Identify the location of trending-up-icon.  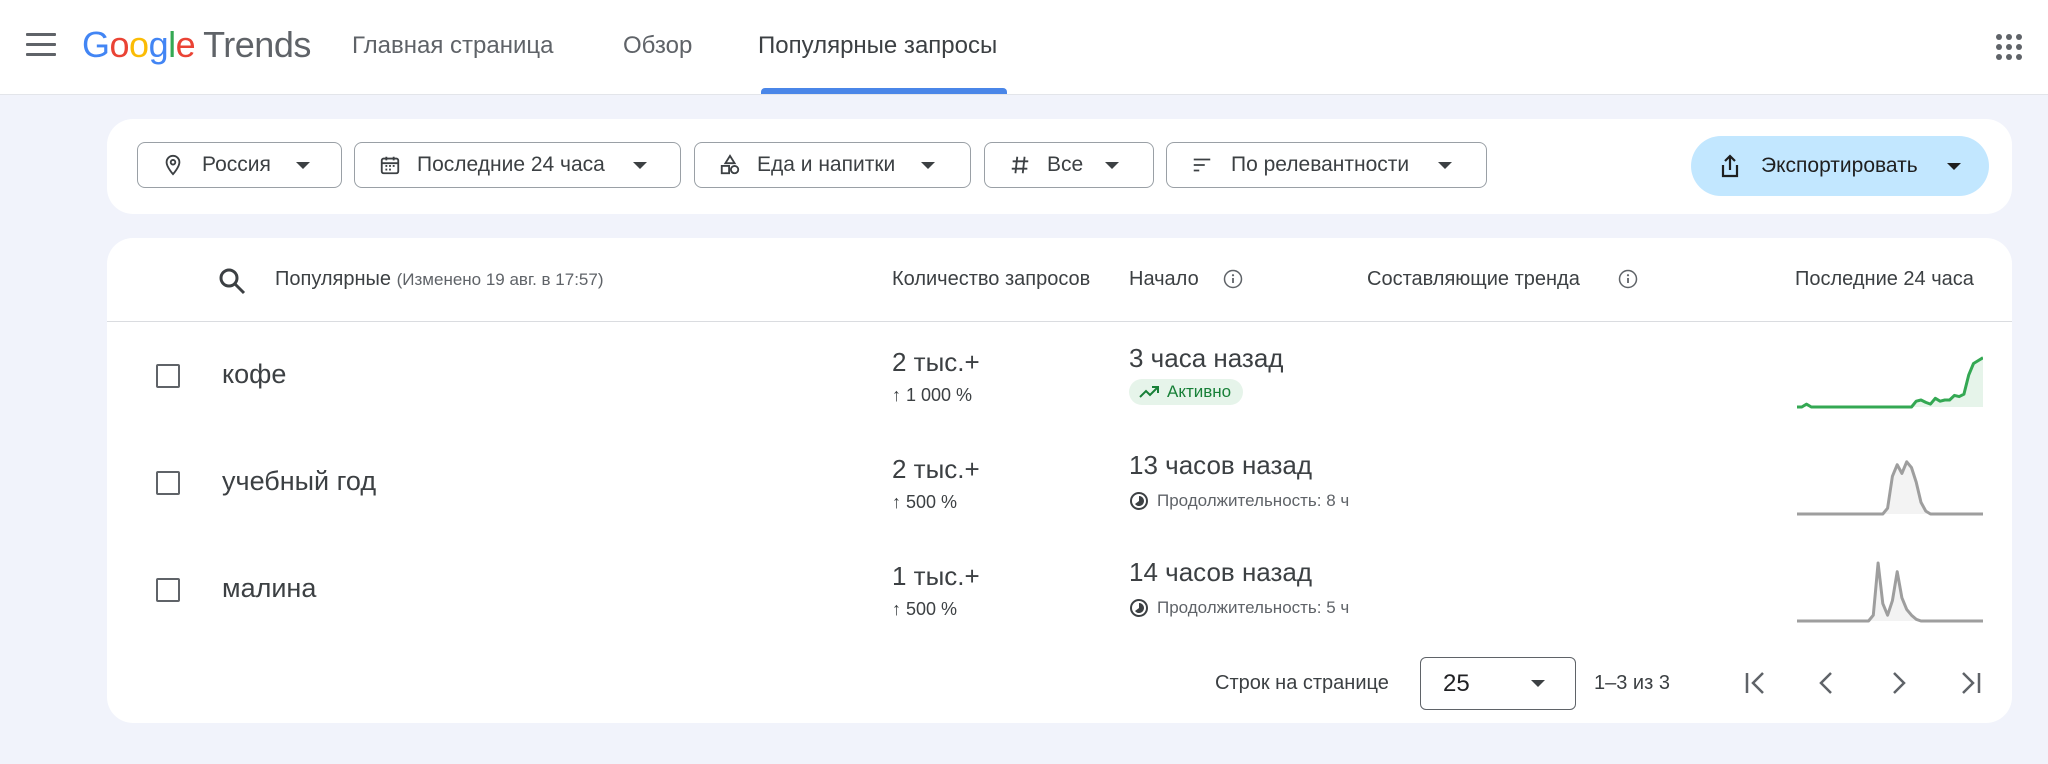
(1149, 392).